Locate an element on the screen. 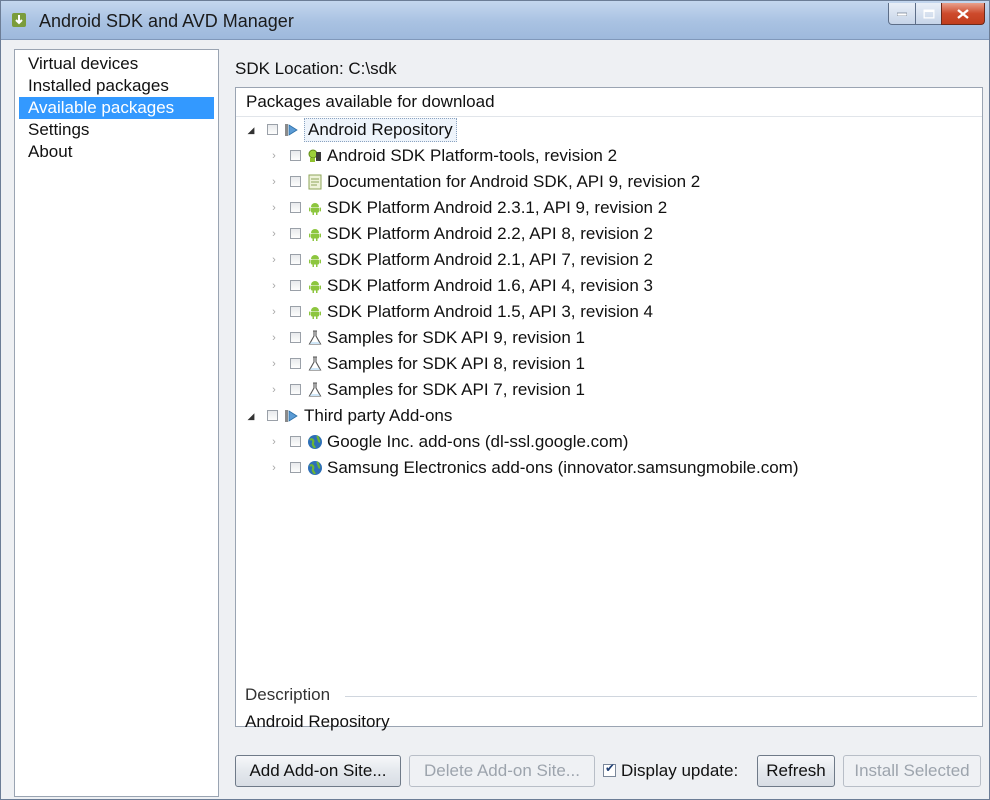  sdk-manager-app-icon is located at coordinates (19, 20).